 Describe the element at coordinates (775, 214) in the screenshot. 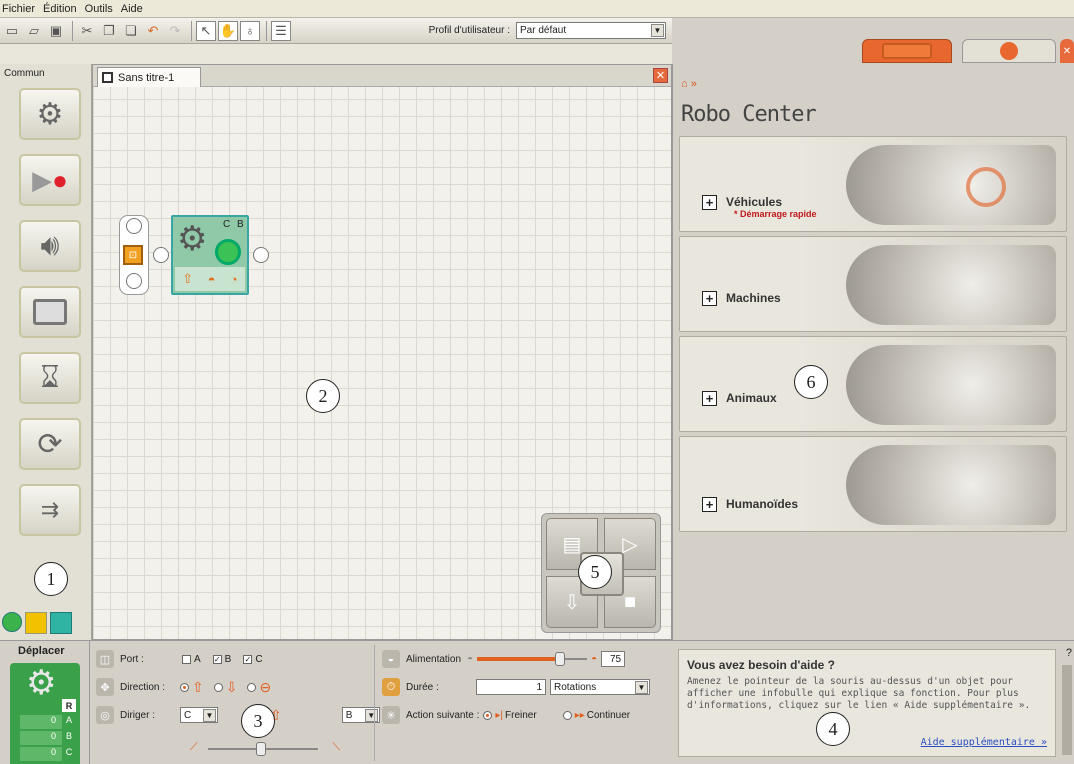

I see `quick-start-link: * Démarrage rapide` at that location.